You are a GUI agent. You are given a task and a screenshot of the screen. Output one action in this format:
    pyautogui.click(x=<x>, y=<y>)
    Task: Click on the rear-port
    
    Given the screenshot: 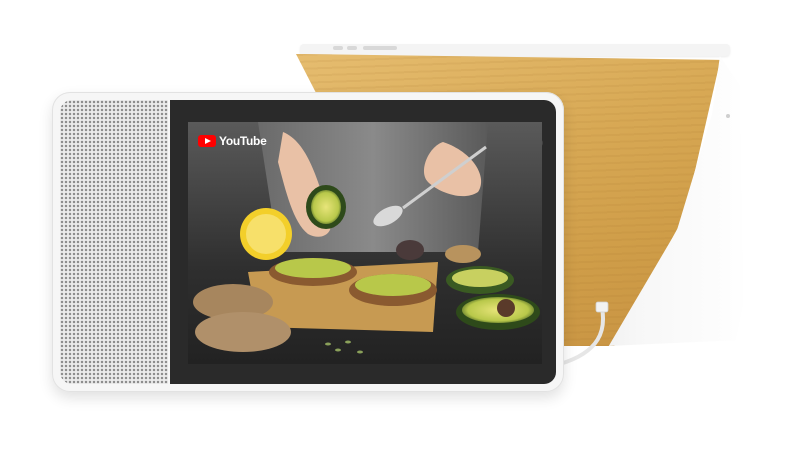 What is the action you would take?
    pyautogui.click(x=728, y=116)
    